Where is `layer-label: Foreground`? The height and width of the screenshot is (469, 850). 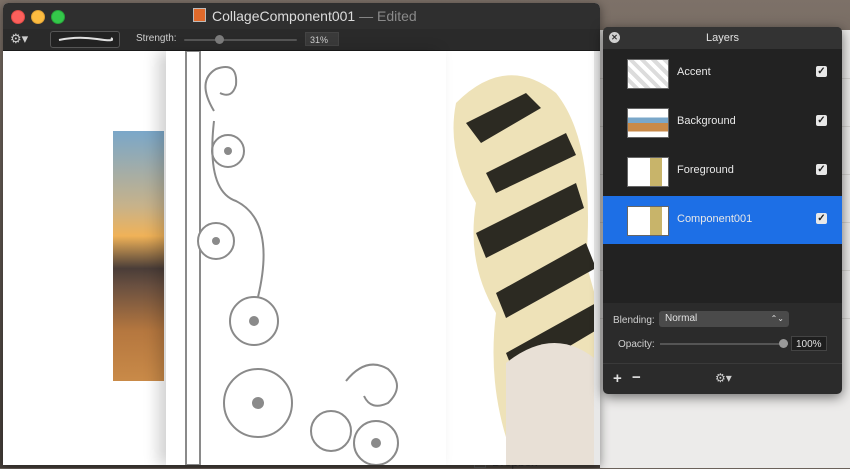 layer-label: Foreground is located at coordinates (705, 170).